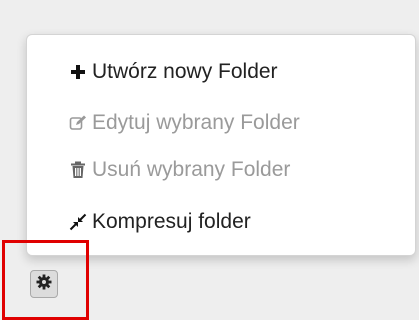  I want to click on menu-item-edit-folder: Edytuj wybrany Folder, so click(184, 123).